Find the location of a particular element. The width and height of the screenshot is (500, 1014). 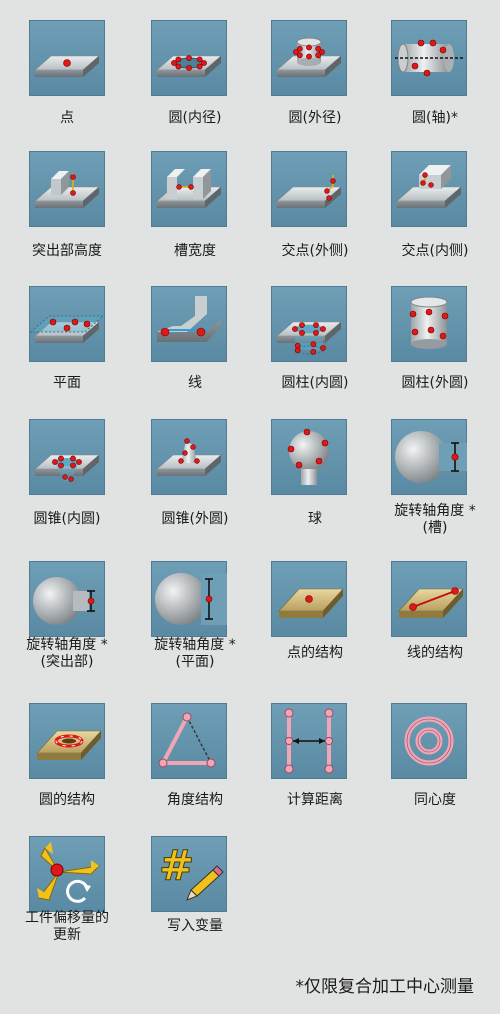

protrusion-height-icon is located at coordinates (67, 189).